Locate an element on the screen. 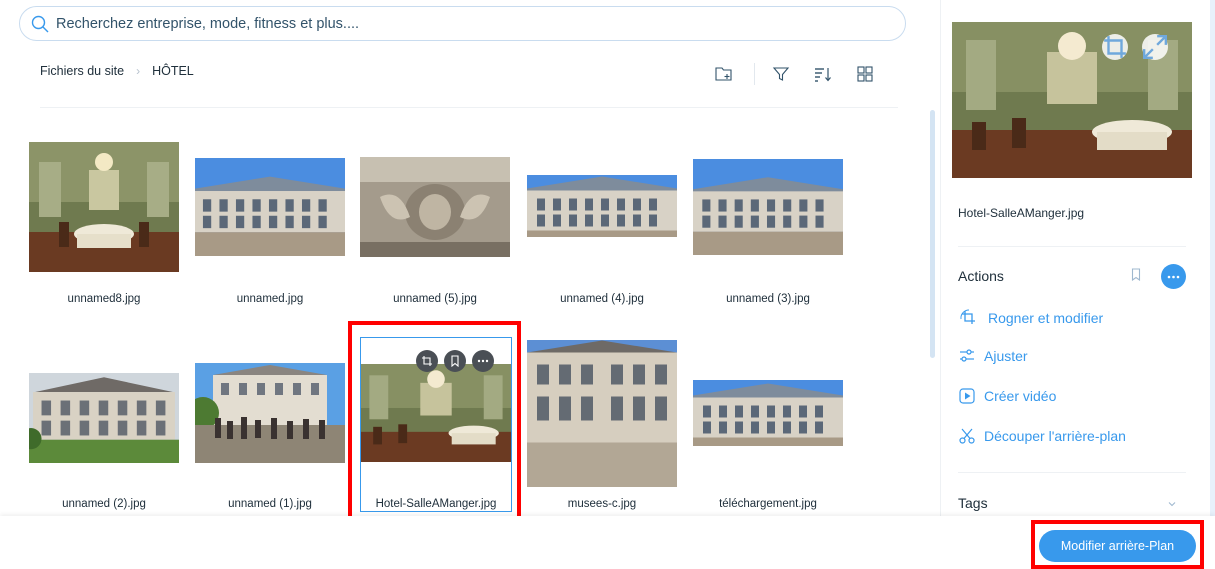  file-tile: unnamed.jpg is located at coordinates (270, 227).